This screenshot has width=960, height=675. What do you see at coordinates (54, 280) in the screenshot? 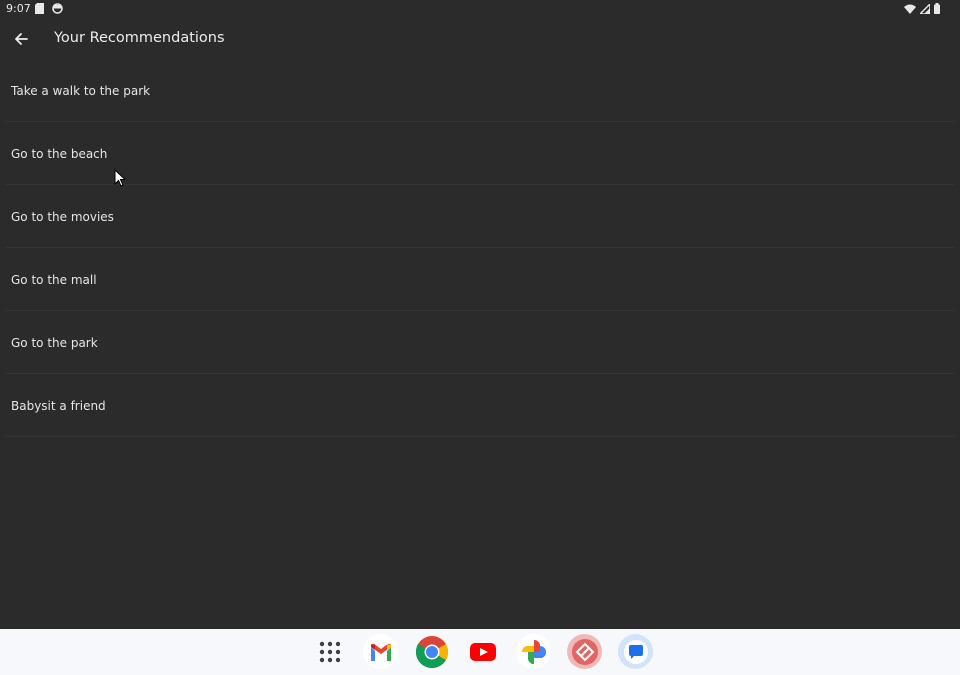
I see `list-item-label: Go to the mall` at bounding box center [54, 280].